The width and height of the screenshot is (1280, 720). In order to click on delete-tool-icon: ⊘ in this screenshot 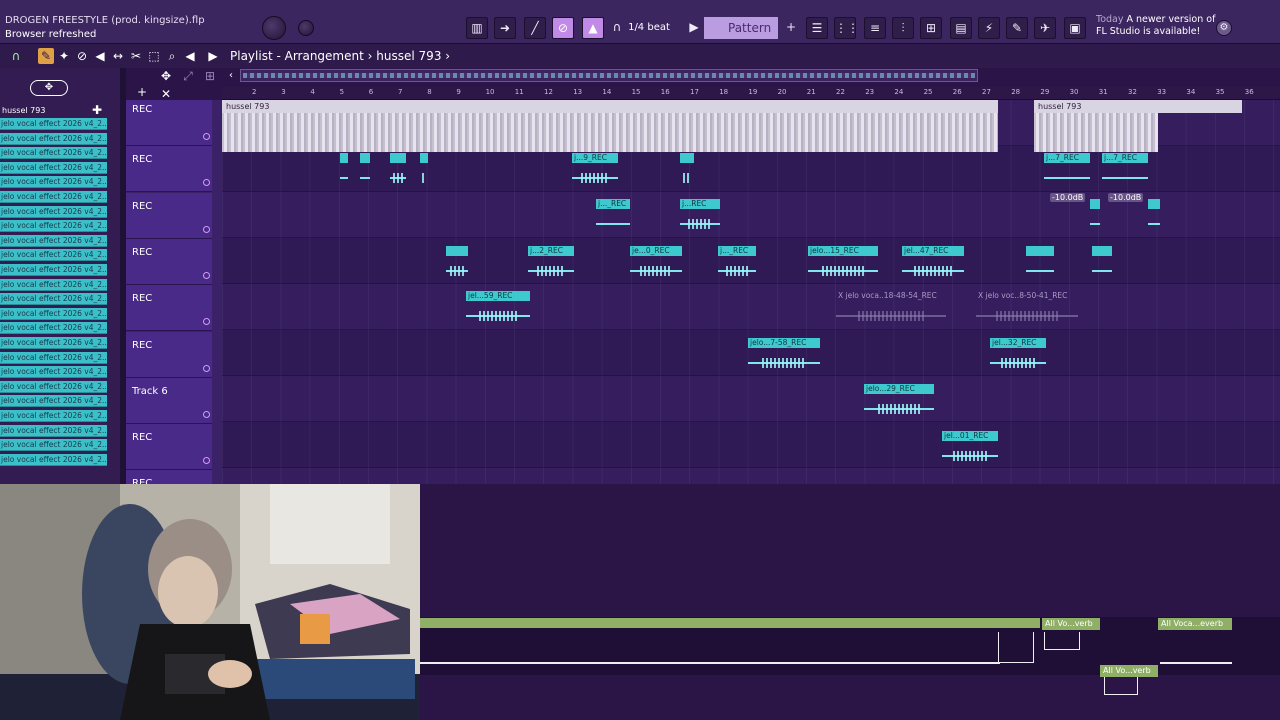, I will do `click(82, 56)`.